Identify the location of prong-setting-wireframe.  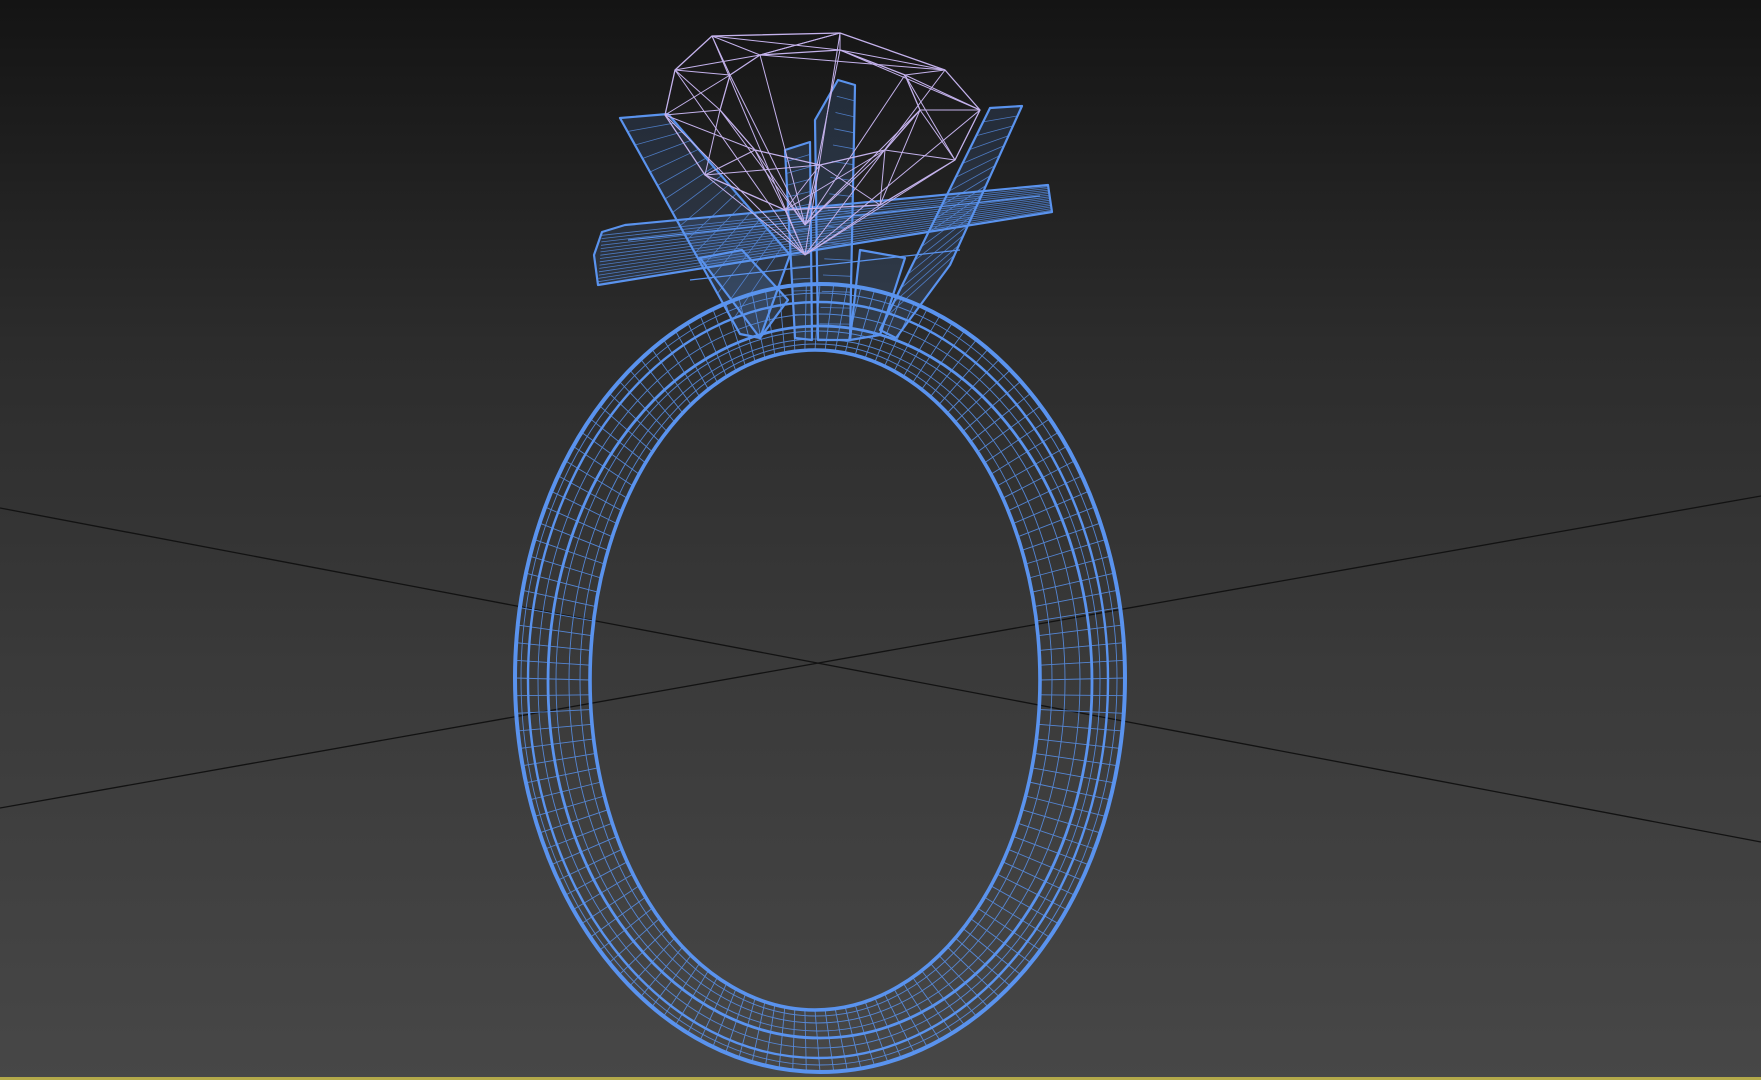
(823, 210).